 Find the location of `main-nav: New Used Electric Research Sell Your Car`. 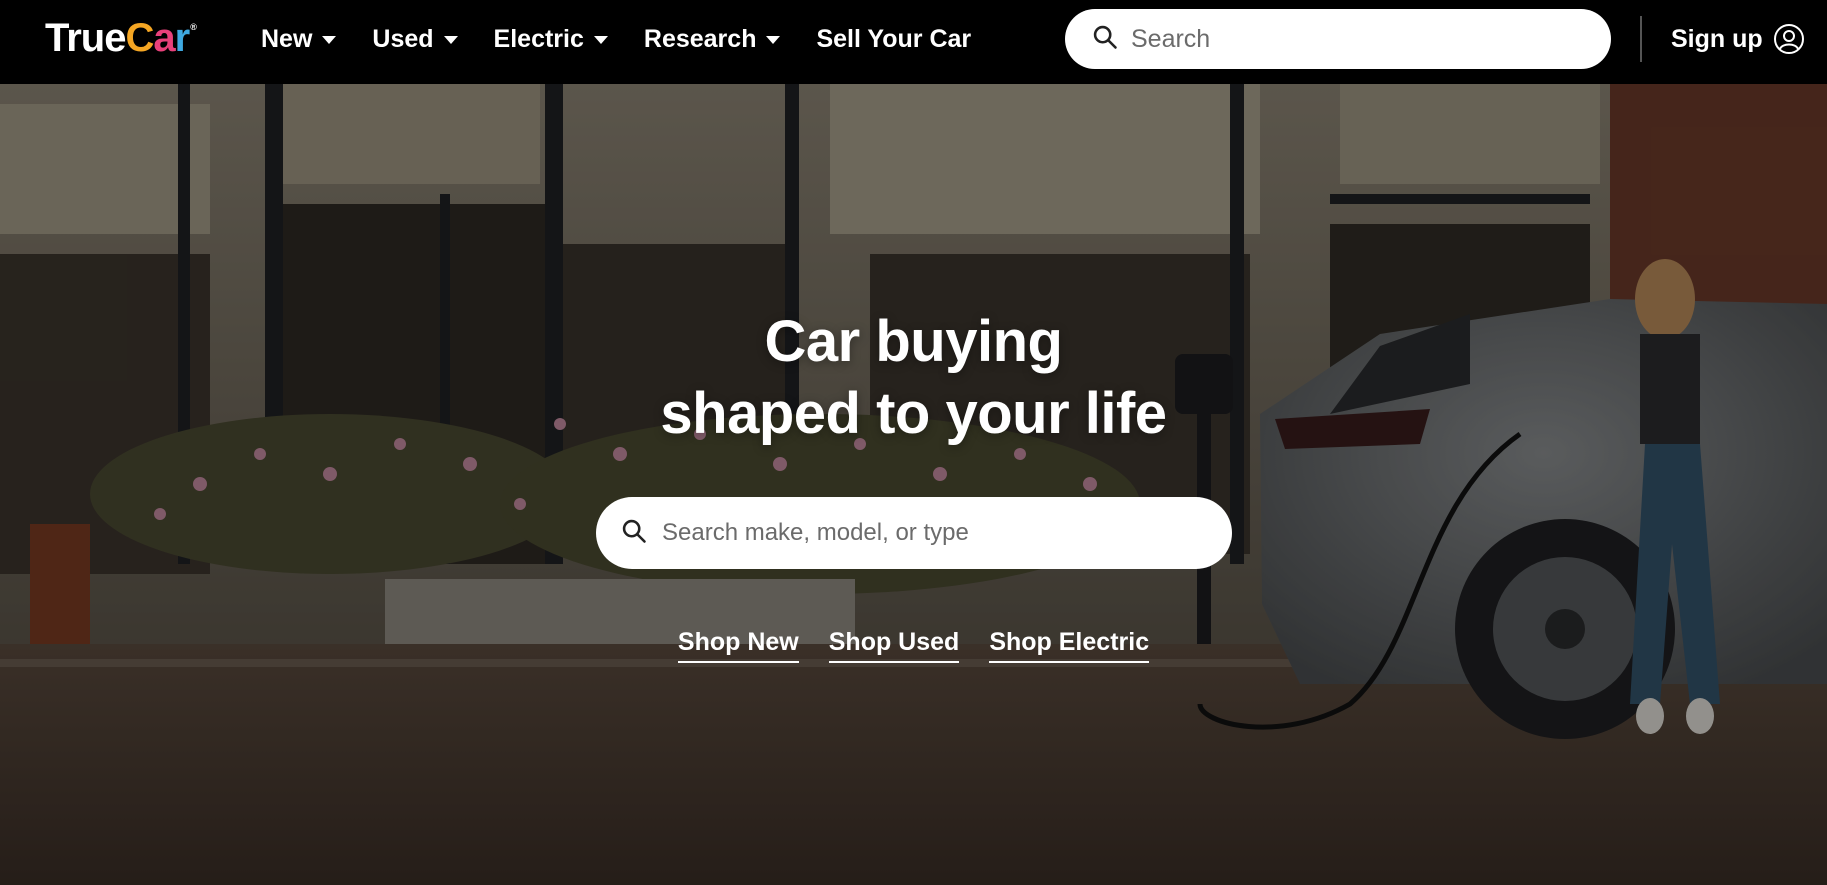

main-nav: New Used Electric Research Sell Your Car is located at coordinates (616, 39).